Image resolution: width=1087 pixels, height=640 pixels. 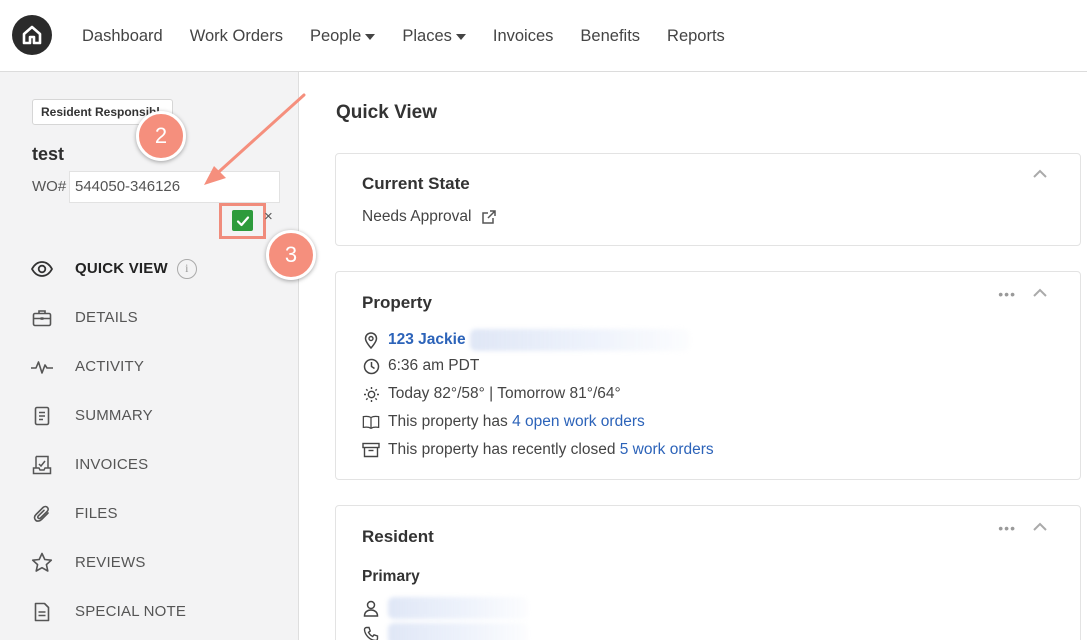 I want to click on sidebar-item-label: REVIEWS, so click(x=110, y=562).